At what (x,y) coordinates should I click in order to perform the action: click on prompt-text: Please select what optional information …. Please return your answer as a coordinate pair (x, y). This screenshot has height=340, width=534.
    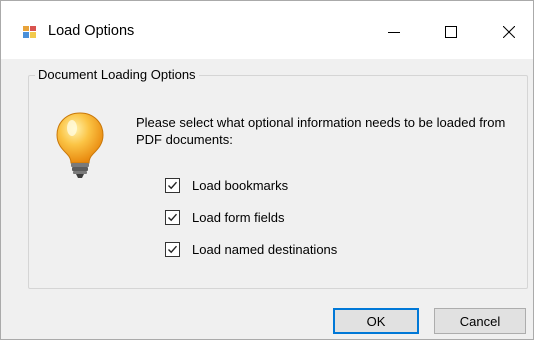
    Looking at the image, I should click on (321, 131).